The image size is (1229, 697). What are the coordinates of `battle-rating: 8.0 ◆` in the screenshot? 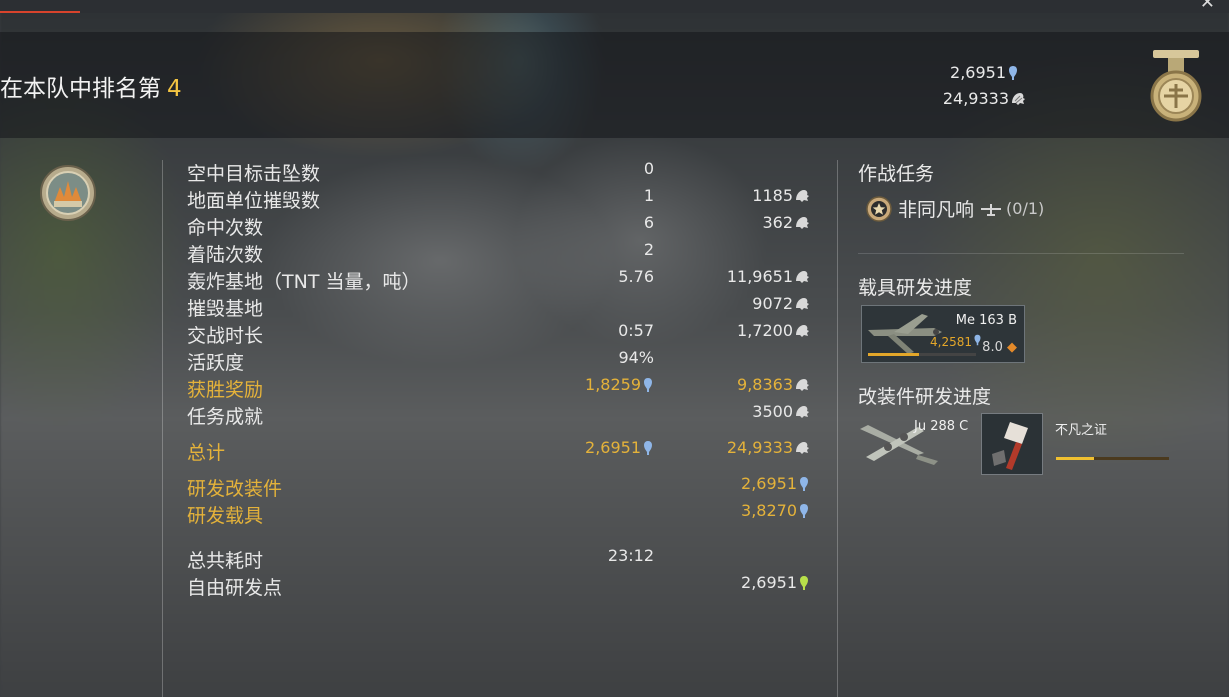 It's located at (999, 347).